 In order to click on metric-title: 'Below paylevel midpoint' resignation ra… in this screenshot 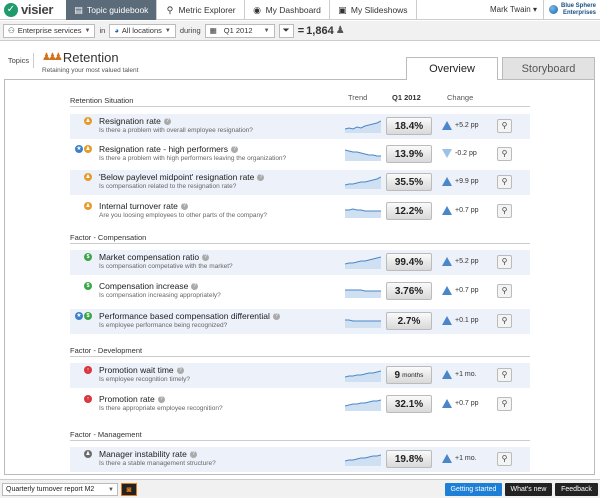, I will do `click(182, 177)`.